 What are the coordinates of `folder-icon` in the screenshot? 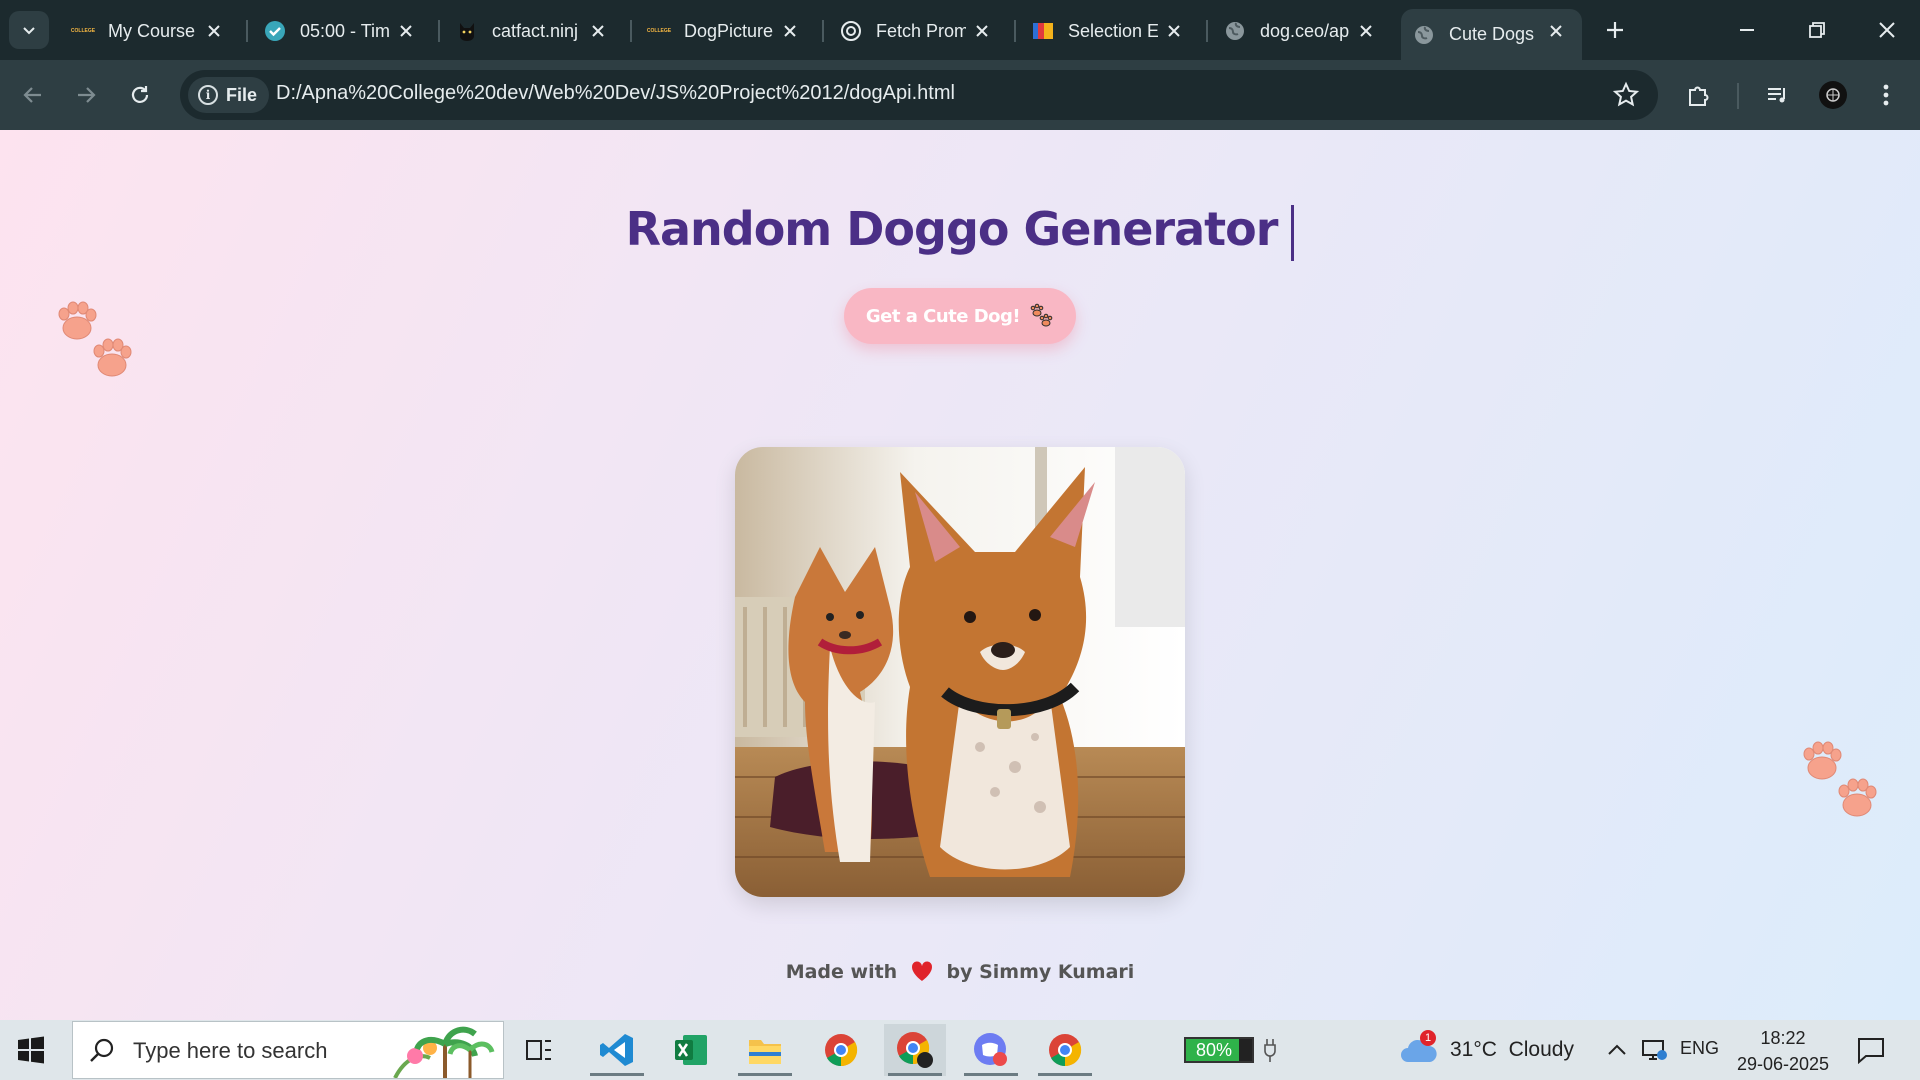 It's located at (765, 1052).